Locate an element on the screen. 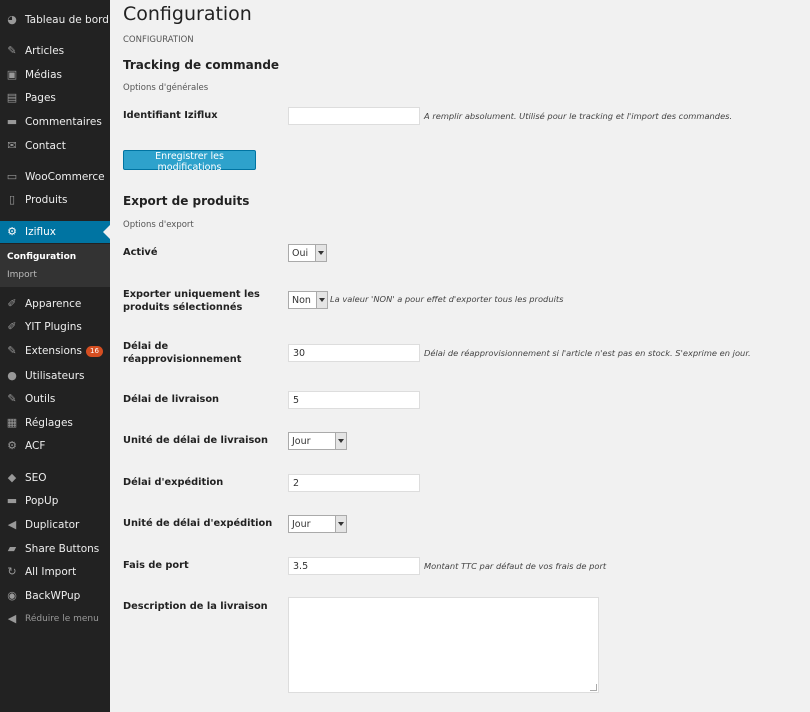 The image size is (810, 712). page-title: Configuration is located at coordinates (187, 14).